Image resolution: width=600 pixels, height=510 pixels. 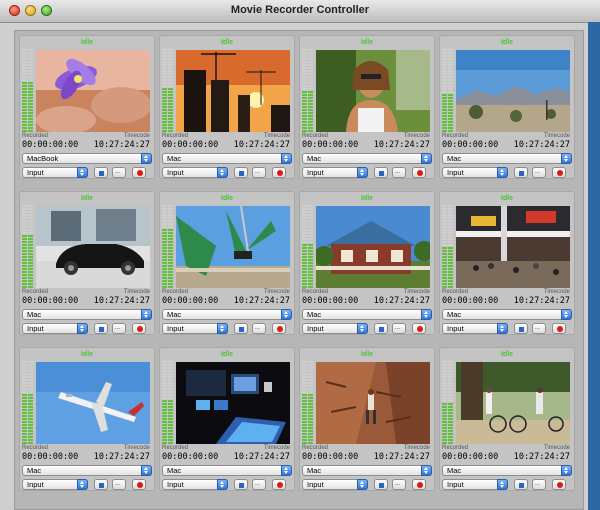 I want to click on title-bar: Movie Recorder Controller, so click(x=300, y=11).